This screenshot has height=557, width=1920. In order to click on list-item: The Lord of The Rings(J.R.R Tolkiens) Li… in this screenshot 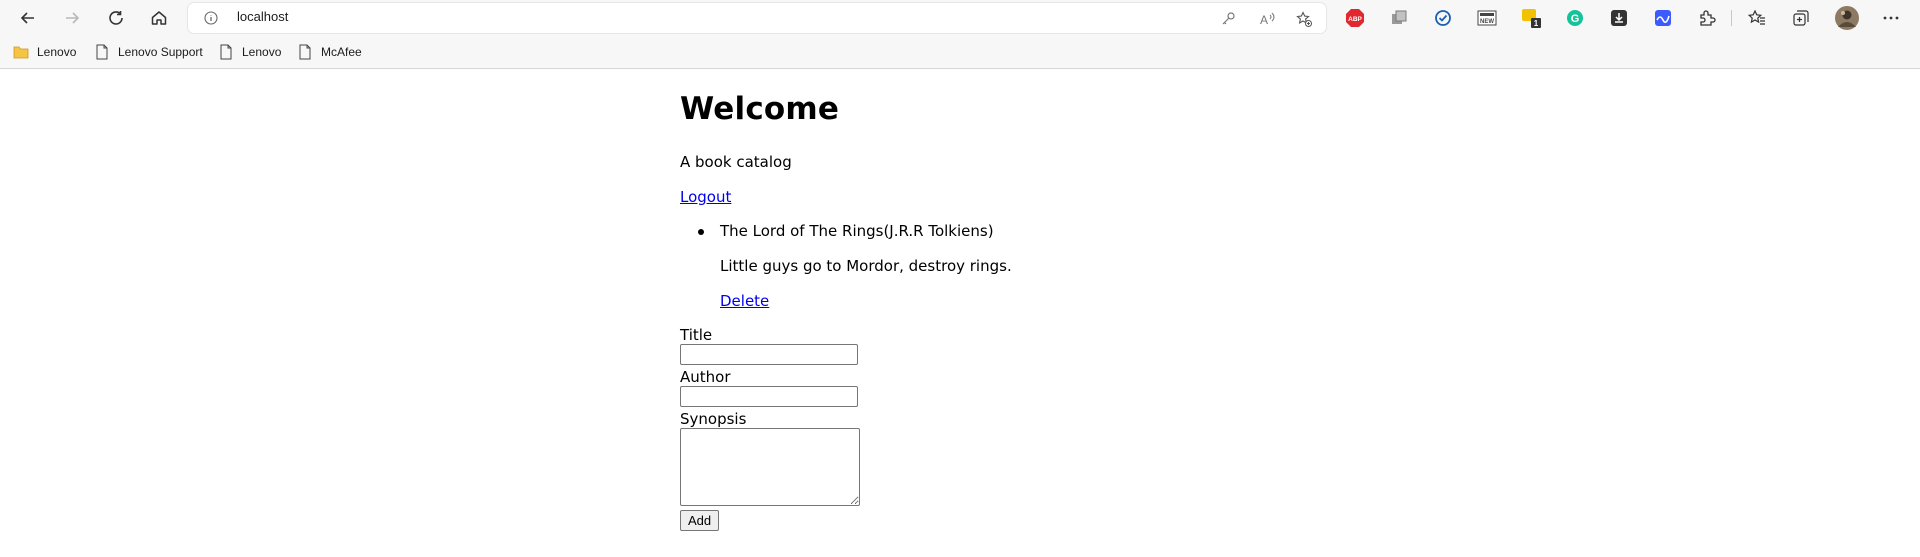, I will do `click(855, 266)`.